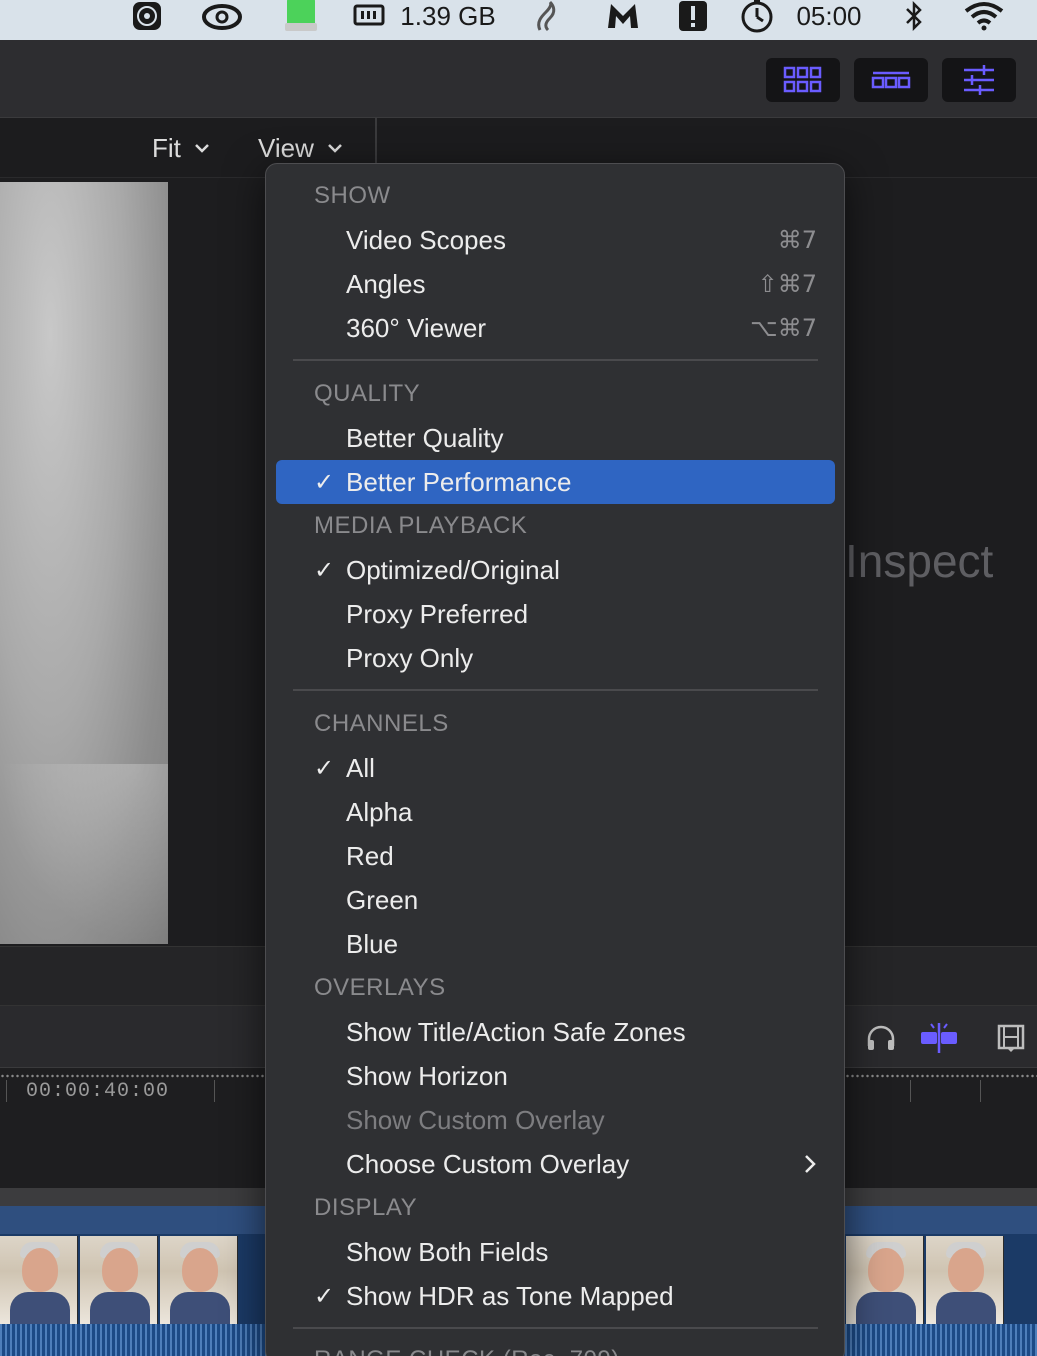 Image resolution: width=1037 pixels, height=1356 pixels. I want to click on browser-toggle-button, so click(803, 80).